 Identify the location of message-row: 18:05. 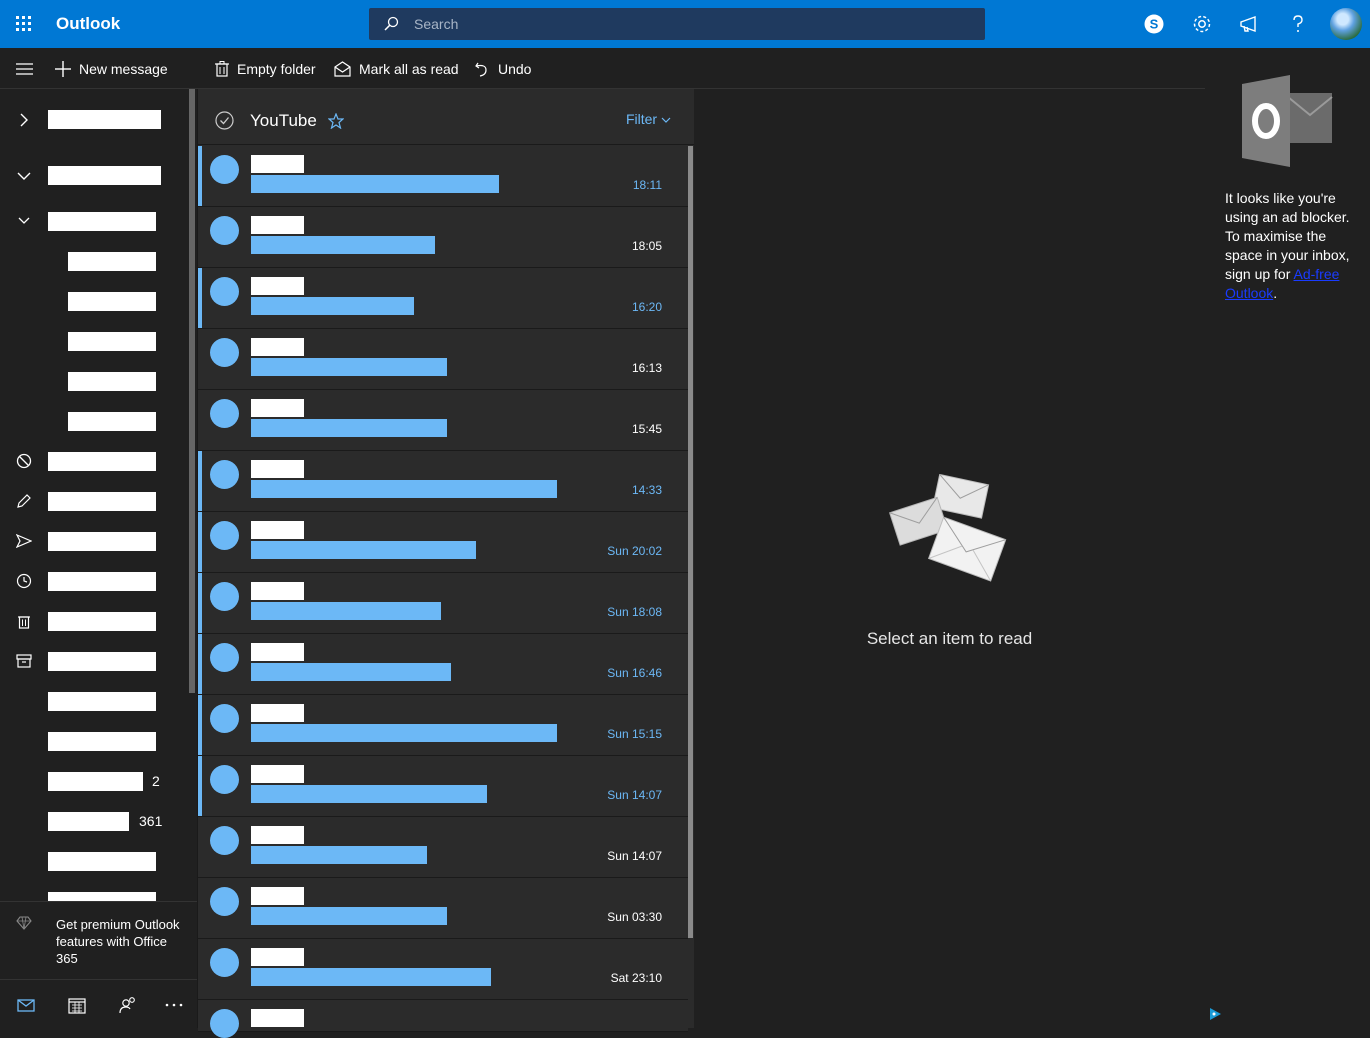
(443, 237).